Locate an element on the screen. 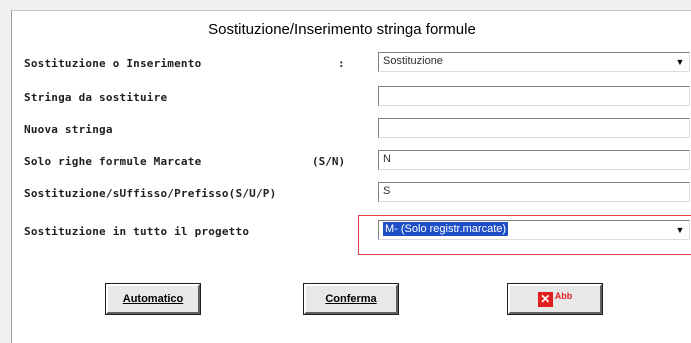  project-scope-value: M- (Solo registr.marcate) is located at coordinates (446, 229).